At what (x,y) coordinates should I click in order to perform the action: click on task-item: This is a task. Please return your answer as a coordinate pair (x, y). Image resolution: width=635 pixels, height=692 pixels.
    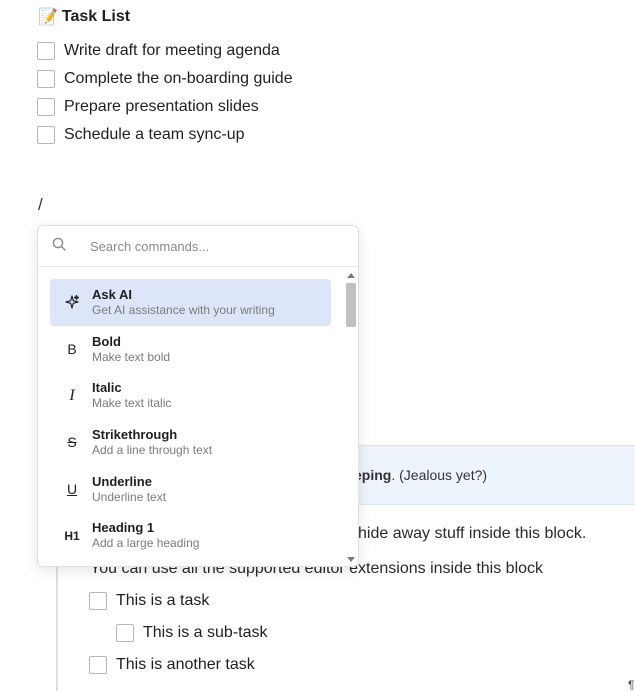
    Looking at the image, I should click on (149, 601).